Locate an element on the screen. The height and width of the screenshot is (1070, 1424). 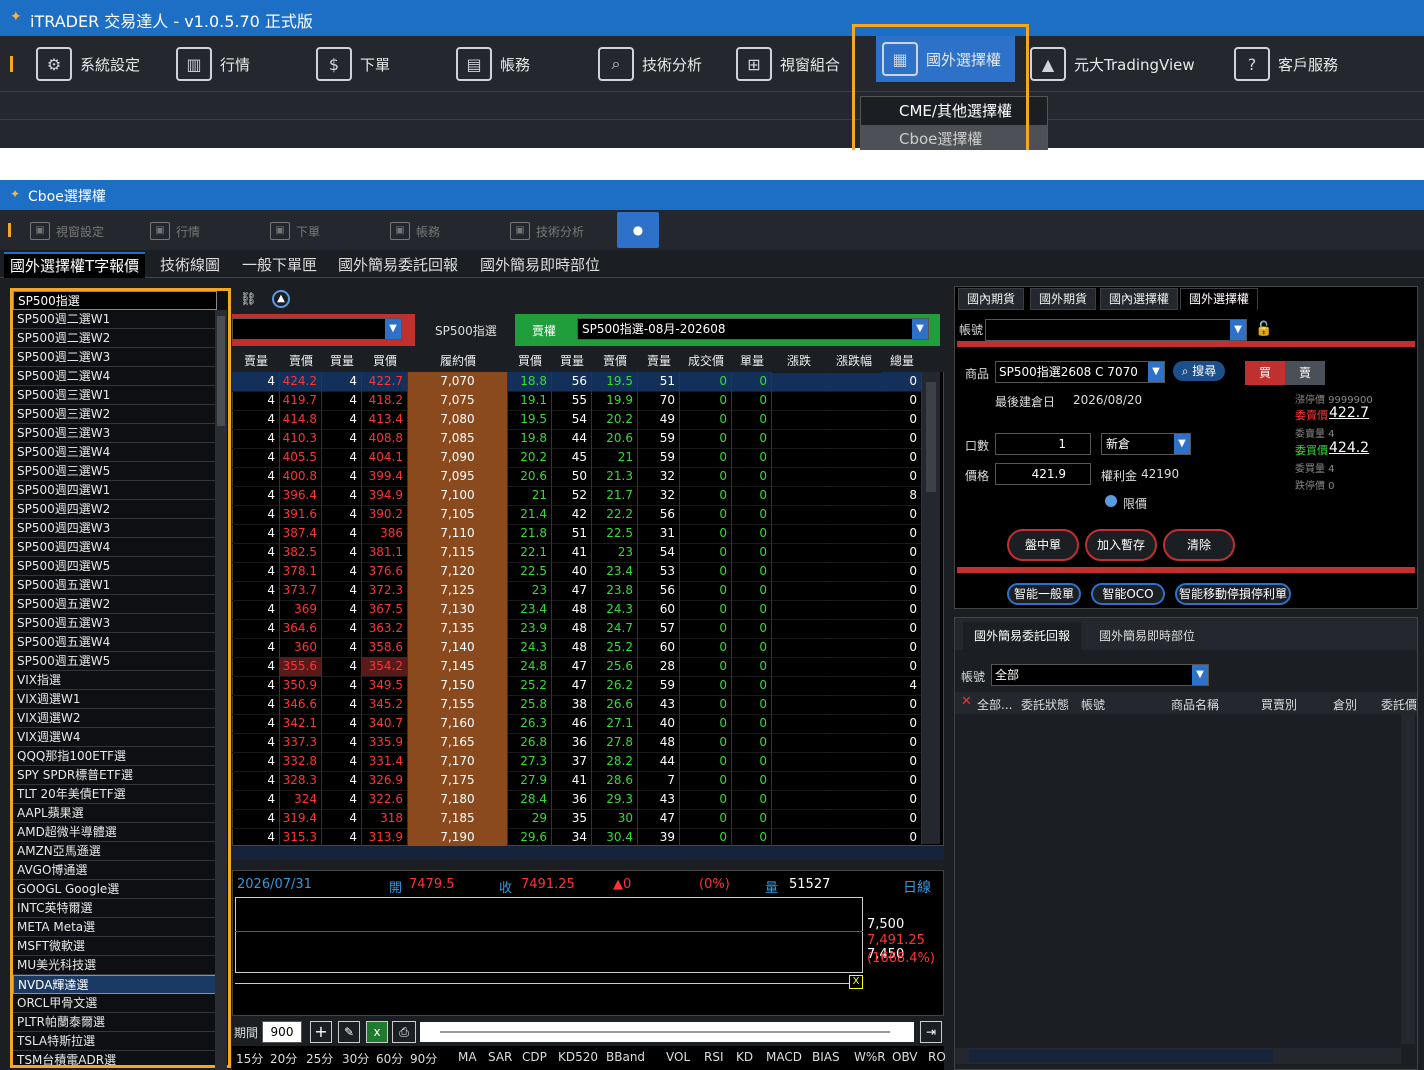
tool-1: ▣ 行情 is located at coordinates (175, 231).